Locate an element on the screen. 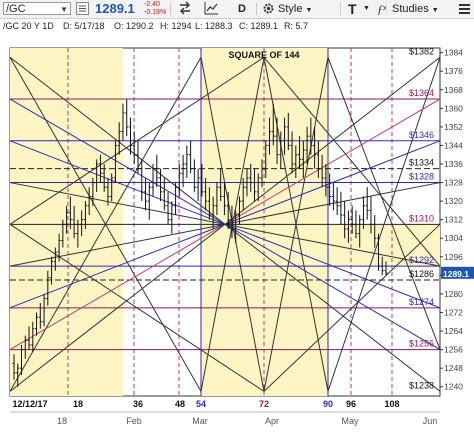 The height and width of the screenshot is (434, 474). chart-icon is located at coordinates (211, 10).